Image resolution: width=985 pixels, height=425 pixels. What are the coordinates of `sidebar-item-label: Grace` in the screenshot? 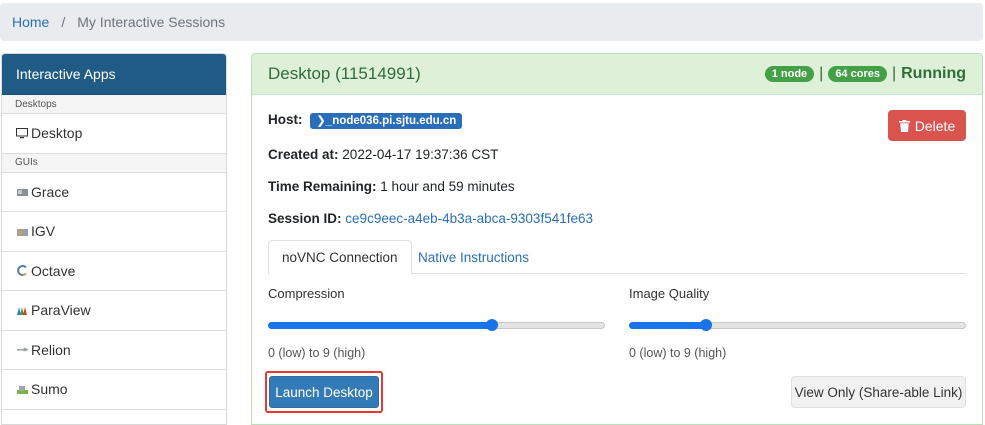 It's located at (50, 191).